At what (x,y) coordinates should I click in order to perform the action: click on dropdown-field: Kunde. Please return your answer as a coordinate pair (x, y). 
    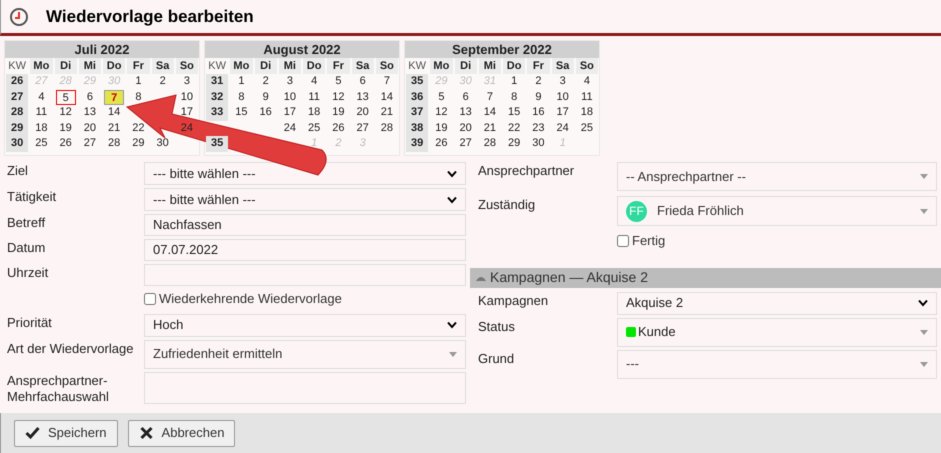
    Looking at the image, I should click on (777, 332).